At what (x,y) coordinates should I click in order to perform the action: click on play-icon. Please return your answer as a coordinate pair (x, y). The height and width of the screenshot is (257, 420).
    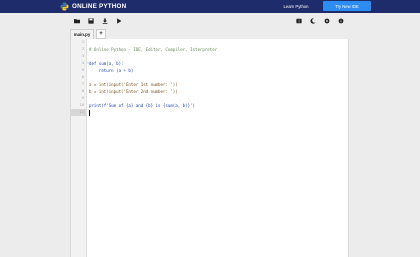
    Looking at the image, I should click on (118, 20).